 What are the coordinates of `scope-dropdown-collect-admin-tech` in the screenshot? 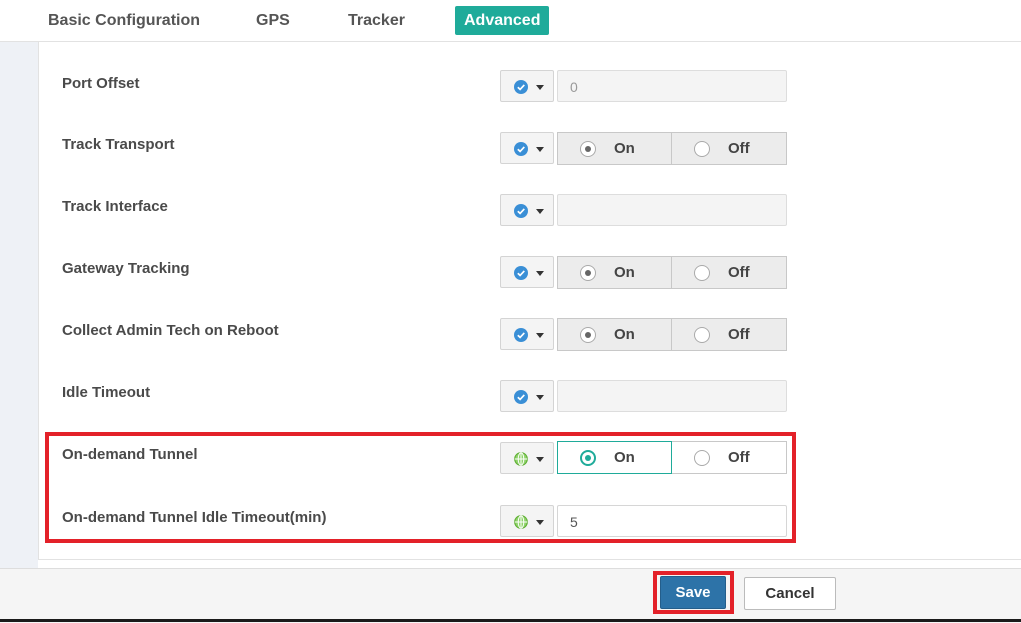 It's located at (527, 334).